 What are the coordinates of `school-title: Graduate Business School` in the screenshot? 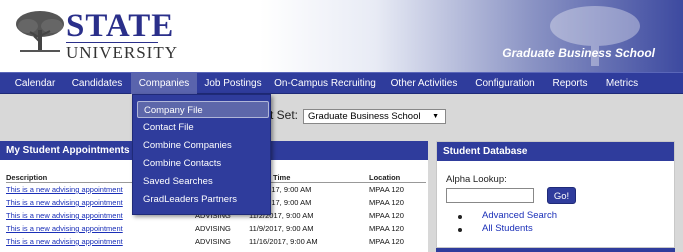 It's located at (578, 53).